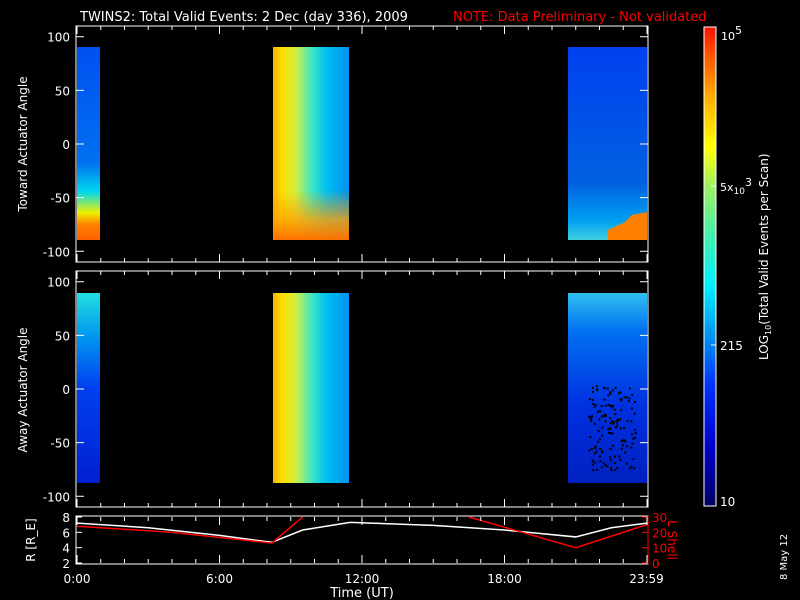 Image resolution: width=800 pixels, height=600 pixels. I want to click on colorbar-tick-215: 215, so click(731, 346).